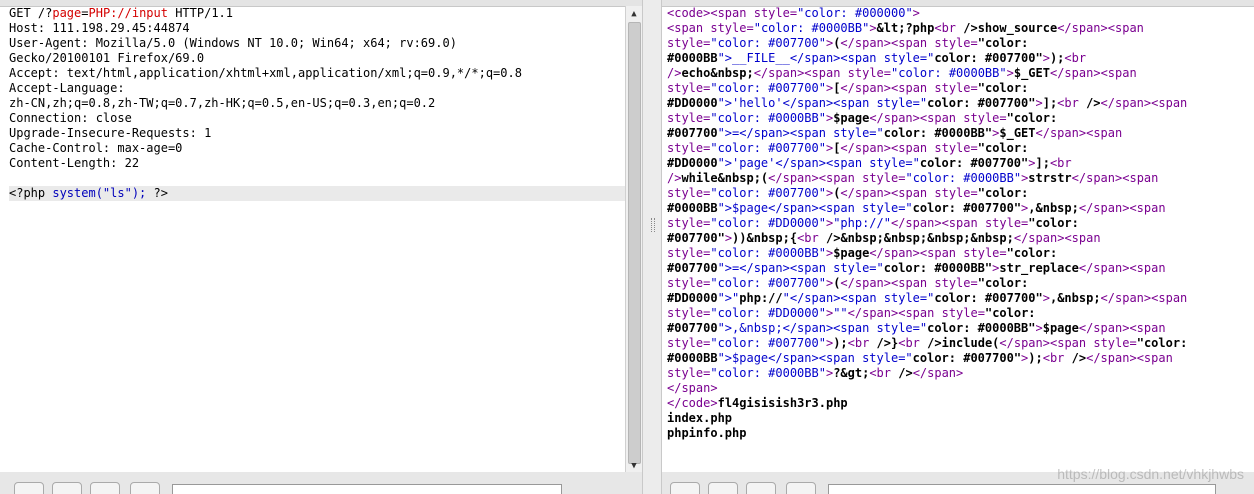  I want to click on request-line, so click(325, 178).